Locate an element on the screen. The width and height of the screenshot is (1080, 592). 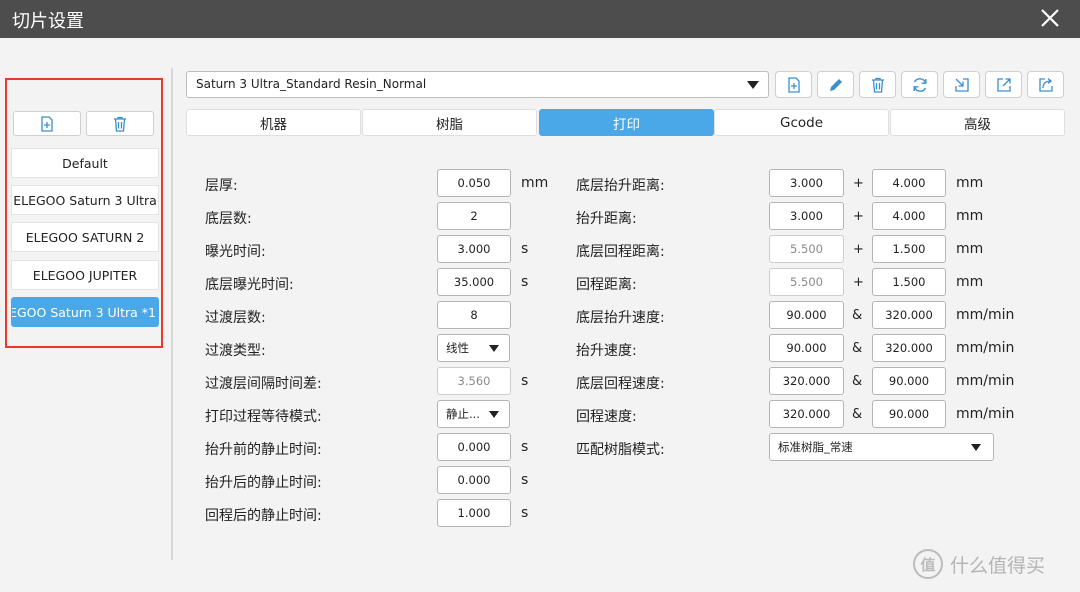
bottom-retract-speed-input-2: 90.000 is located at coordinates (909, 381).